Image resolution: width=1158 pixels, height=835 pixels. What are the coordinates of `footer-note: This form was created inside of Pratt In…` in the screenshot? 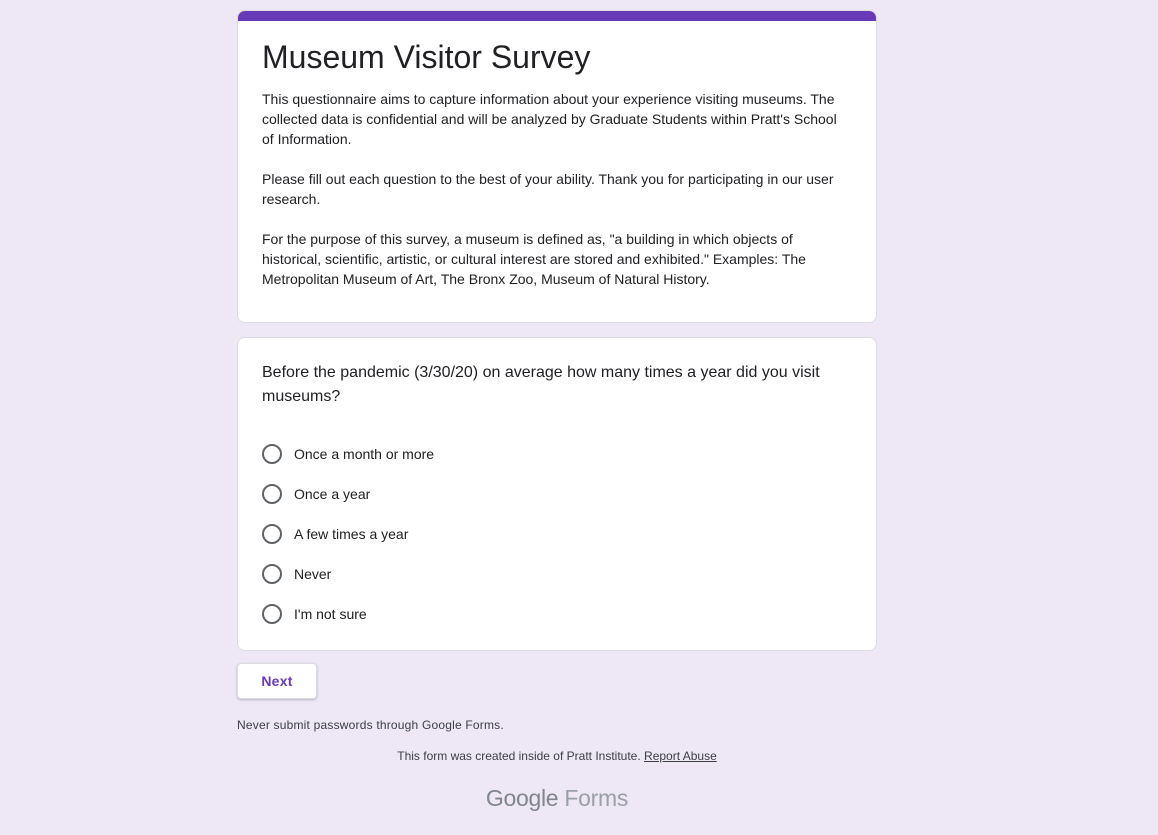 It's located at (557, 756).